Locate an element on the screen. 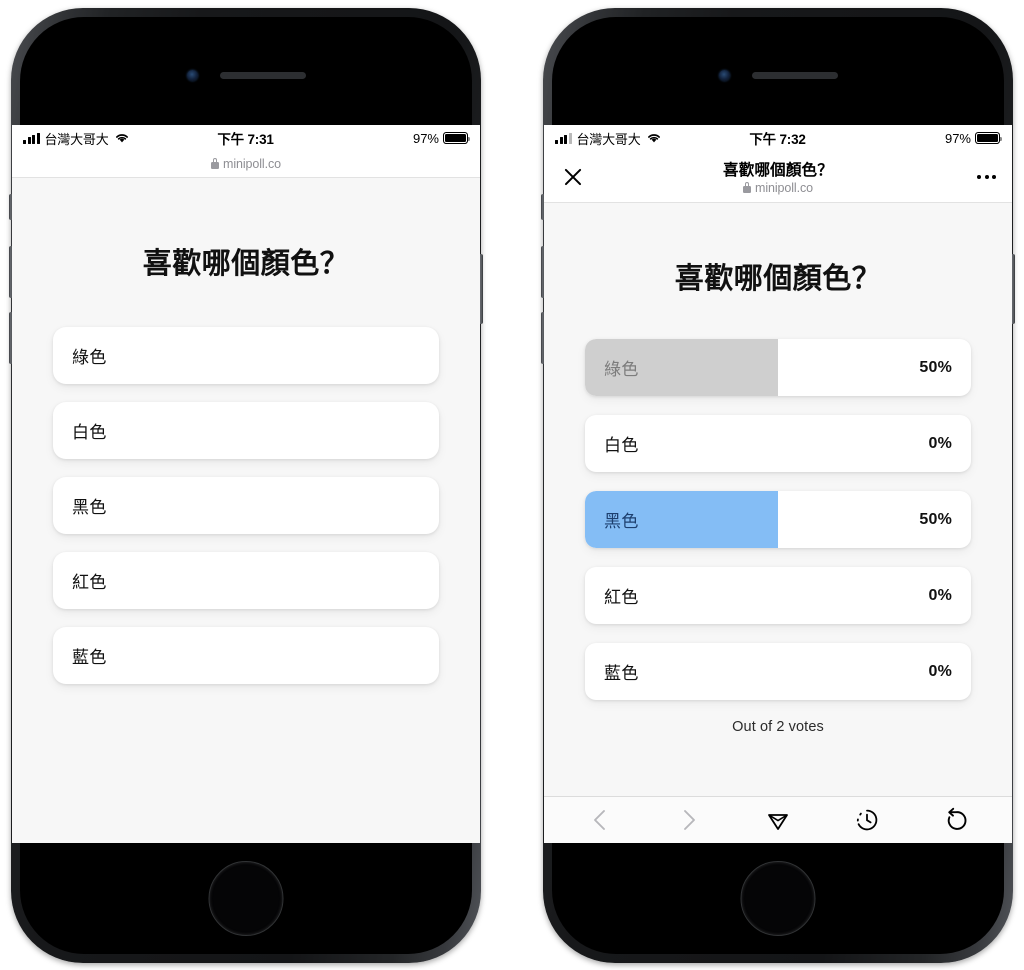 Image resolution: width=1024 pixels, height=970 pixels. total-votes-note: Out of 2 votes is located at coordinates (778, 727).